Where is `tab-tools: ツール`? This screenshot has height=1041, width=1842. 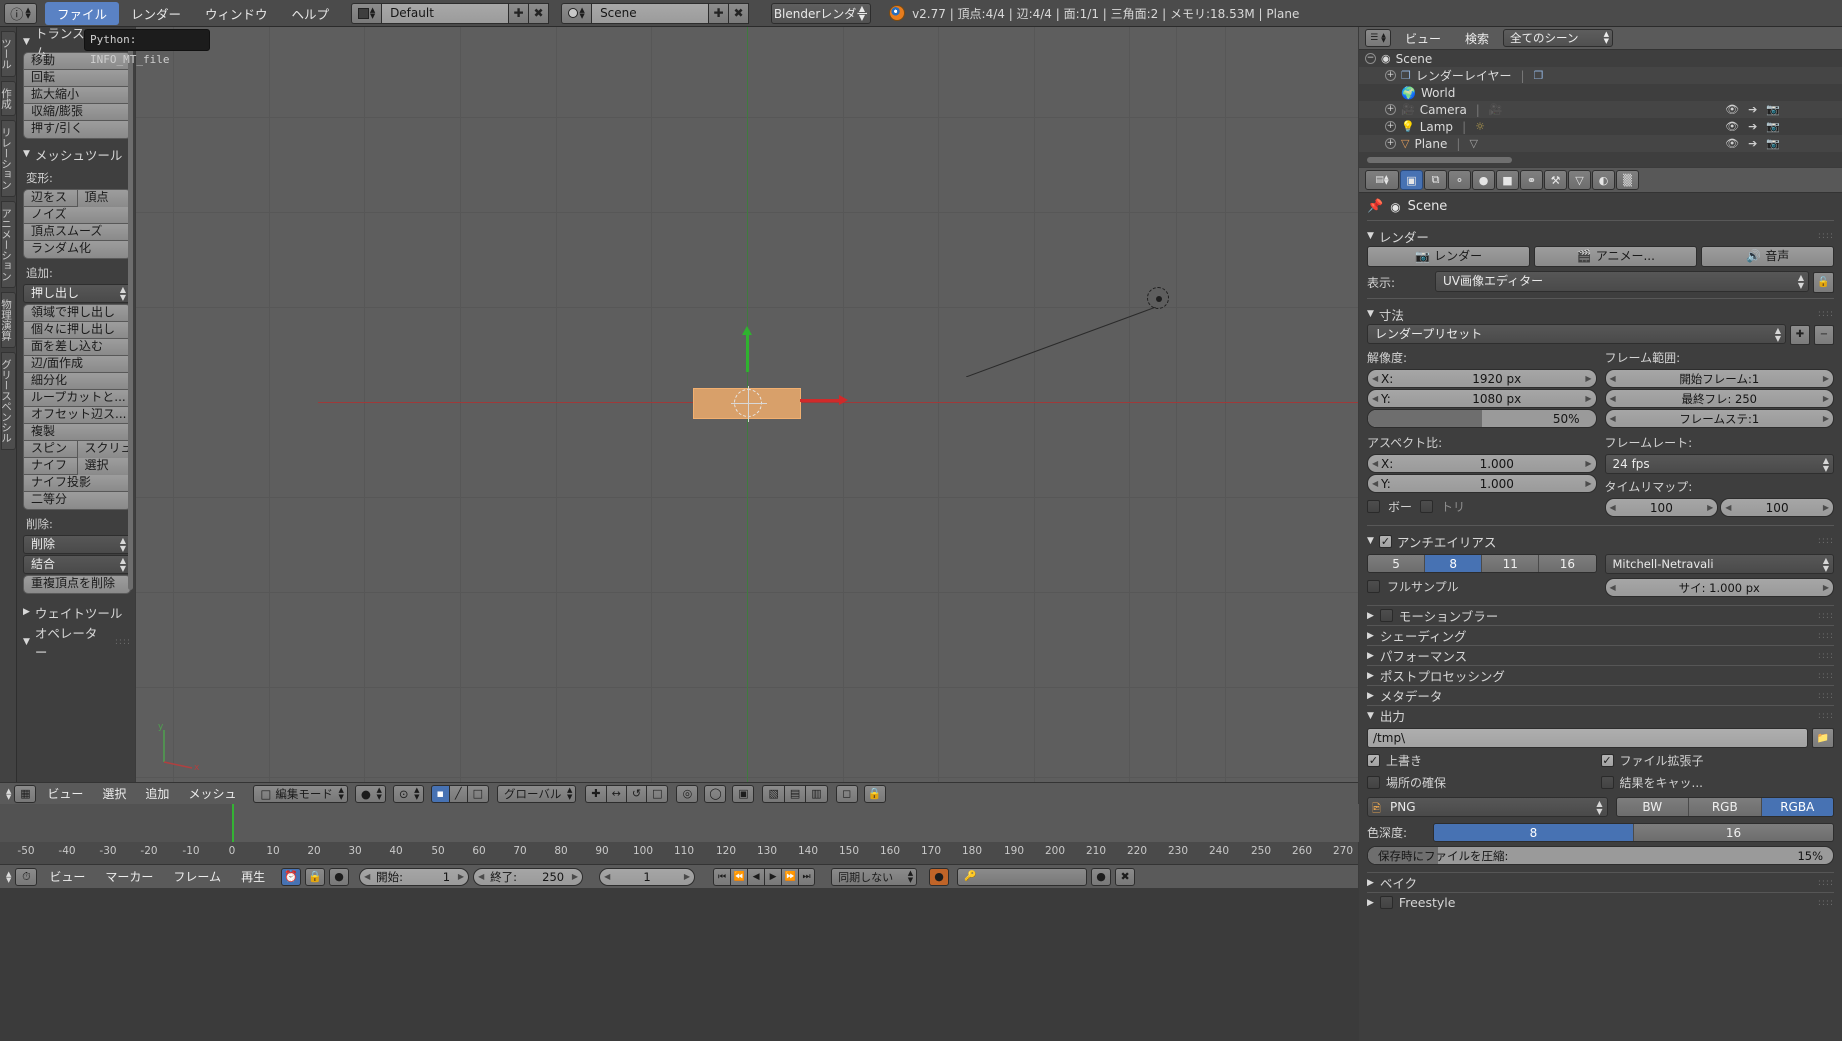 tab-tools: ツール is located at coordinates (8, 54).